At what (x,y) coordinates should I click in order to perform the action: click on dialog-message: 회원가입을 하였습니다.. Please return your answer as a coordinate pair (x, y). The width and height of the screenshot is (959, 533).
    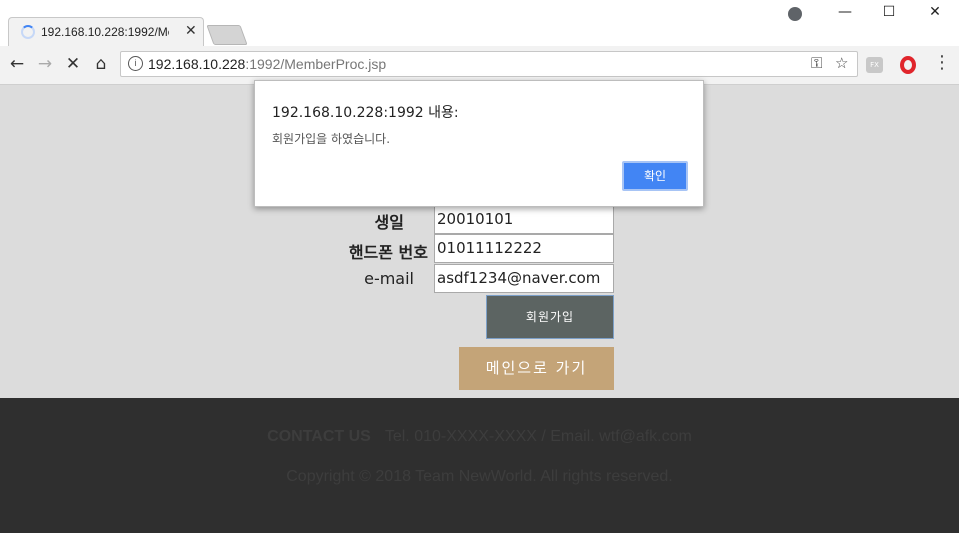
    Looking at the image, I should click on (331, 139).